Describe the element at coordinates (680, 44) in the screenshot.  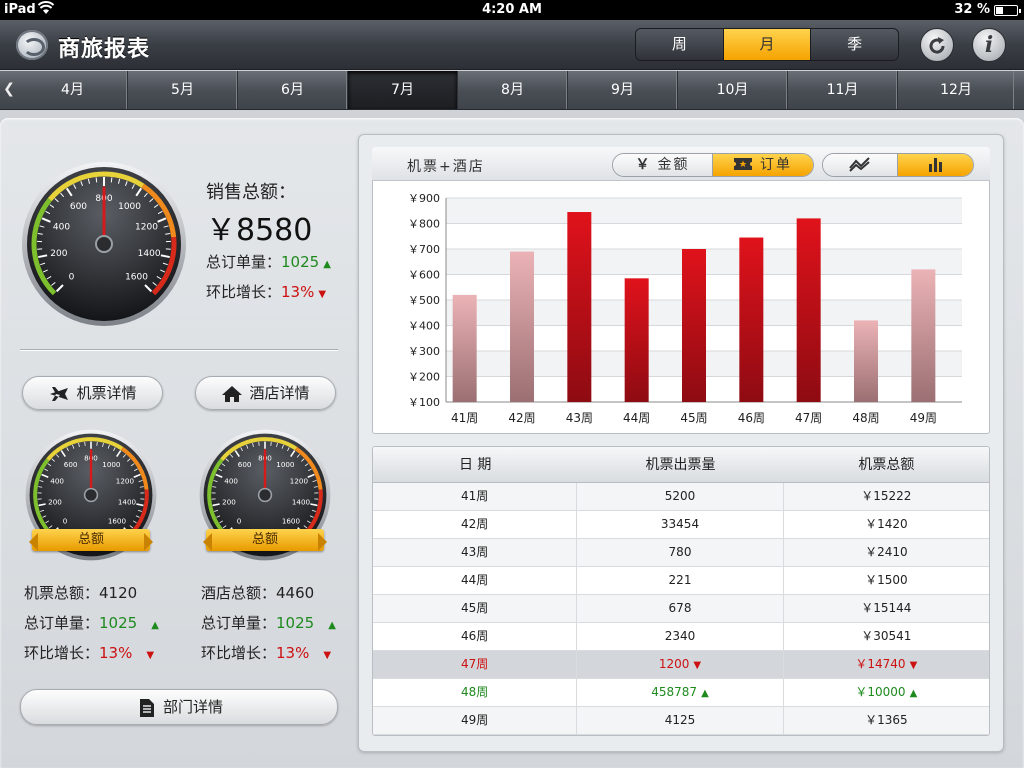
I see `period-week-tab: 周` at that location.